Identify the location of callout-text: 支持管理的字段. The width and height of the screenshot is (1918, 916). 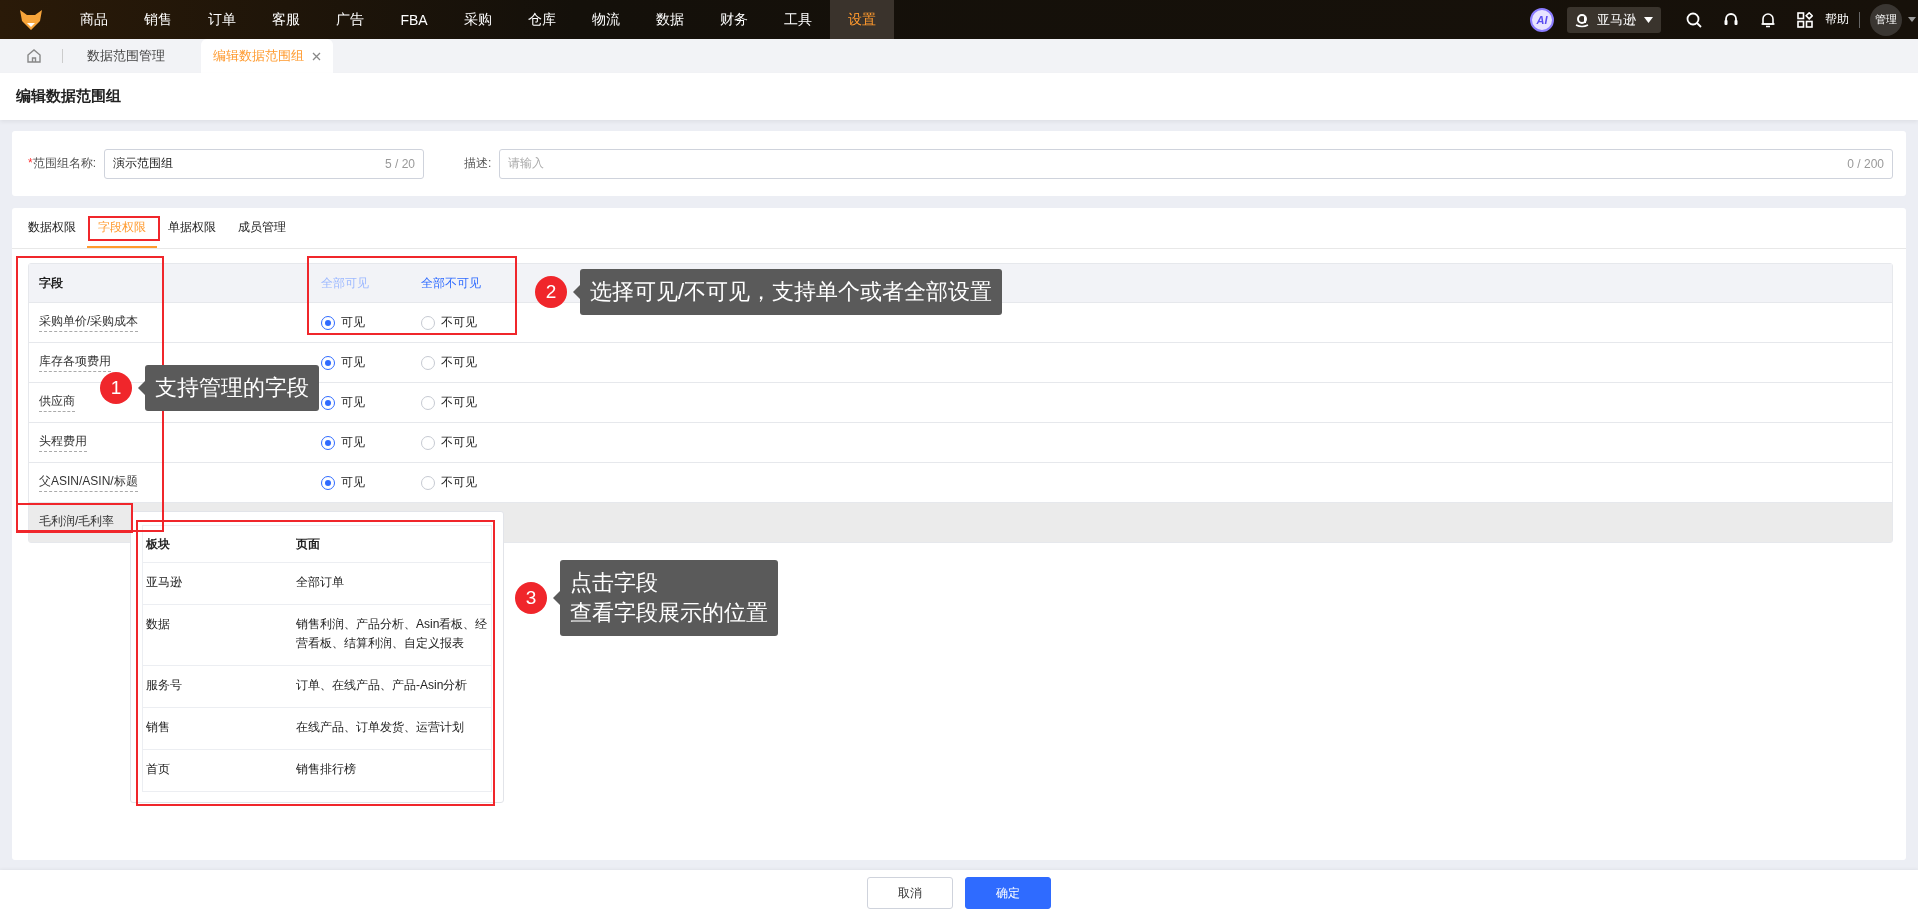
(232, 388).